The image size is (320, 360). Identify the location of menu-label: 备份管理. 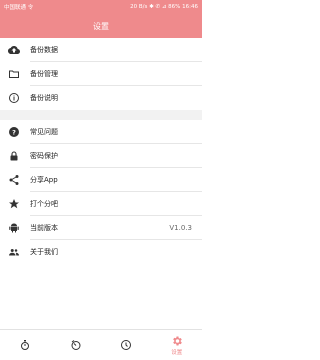
(44, 74).